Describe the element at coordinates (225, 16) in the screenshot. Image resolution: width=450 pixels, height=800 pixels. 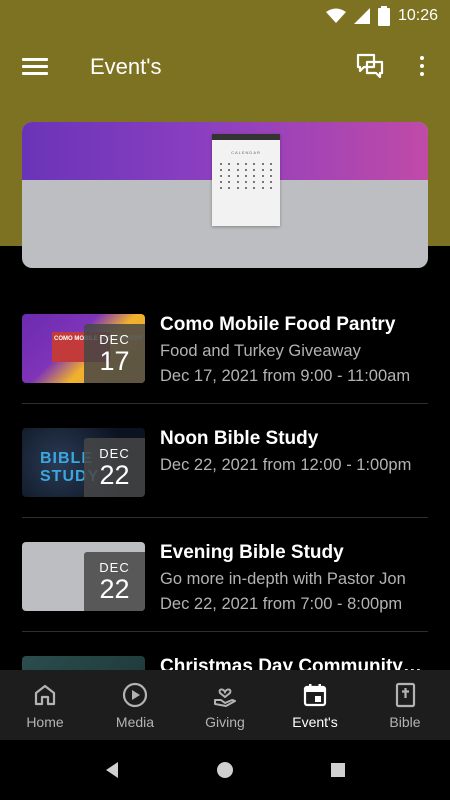
I see `status-bar: 10:26` at that location.